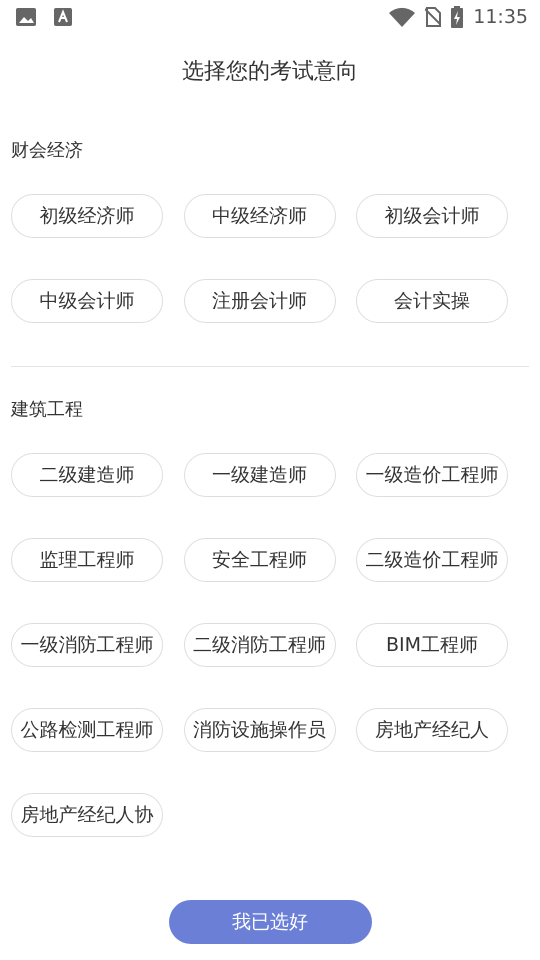 Image resolution: width=540 pixels, height=960 pixels. What do you see at coordinates (87, 301) in the screenshot?
I see `option-chip: 中级会计师` at bounding box center [87, 301].